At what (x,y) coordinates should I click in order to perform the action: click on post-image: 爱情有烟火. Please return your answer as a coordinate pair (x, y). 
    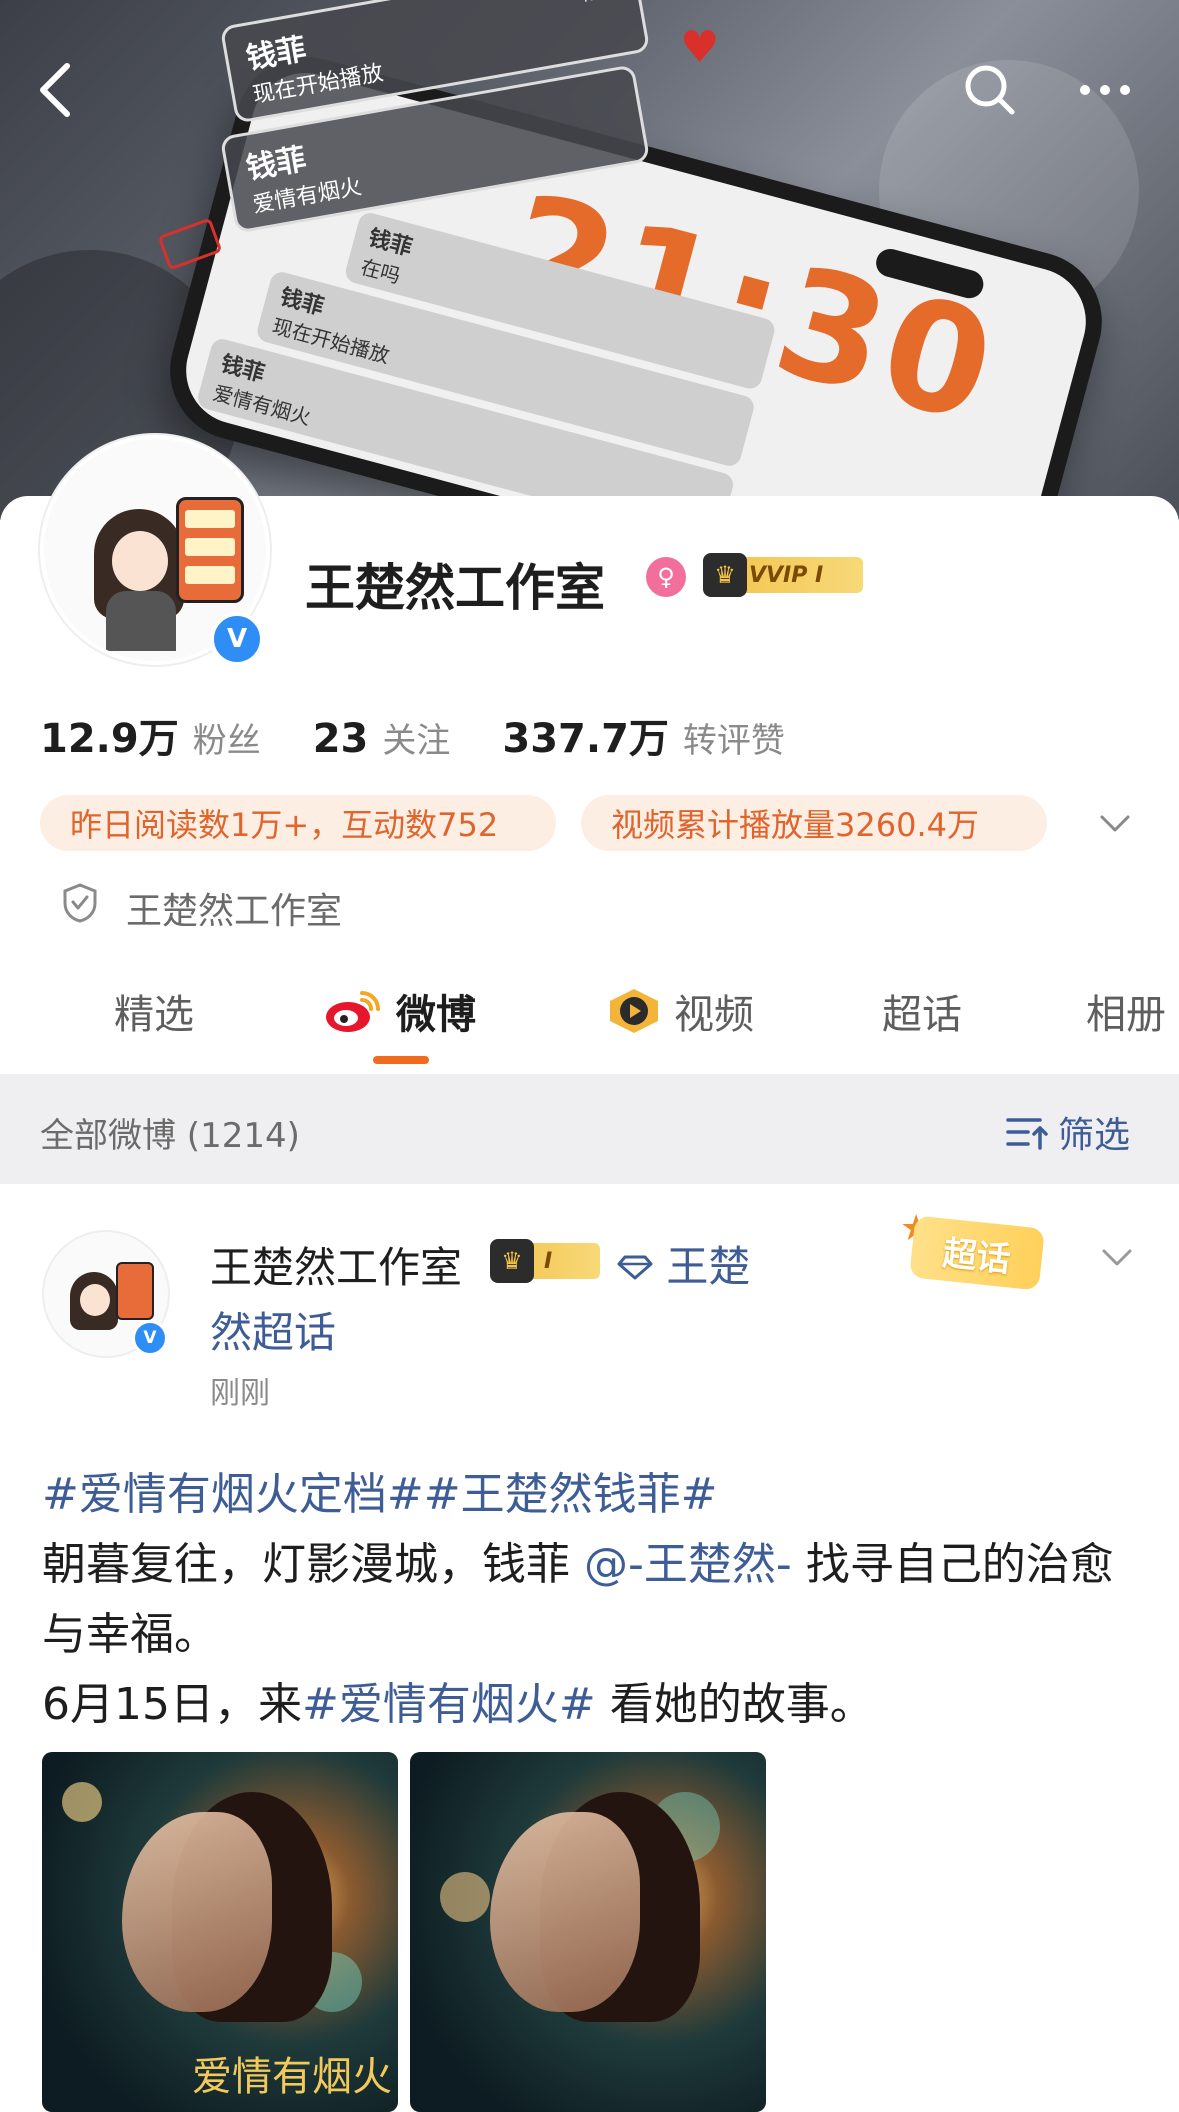
    Looking at the image, I should click on (220, 1932).